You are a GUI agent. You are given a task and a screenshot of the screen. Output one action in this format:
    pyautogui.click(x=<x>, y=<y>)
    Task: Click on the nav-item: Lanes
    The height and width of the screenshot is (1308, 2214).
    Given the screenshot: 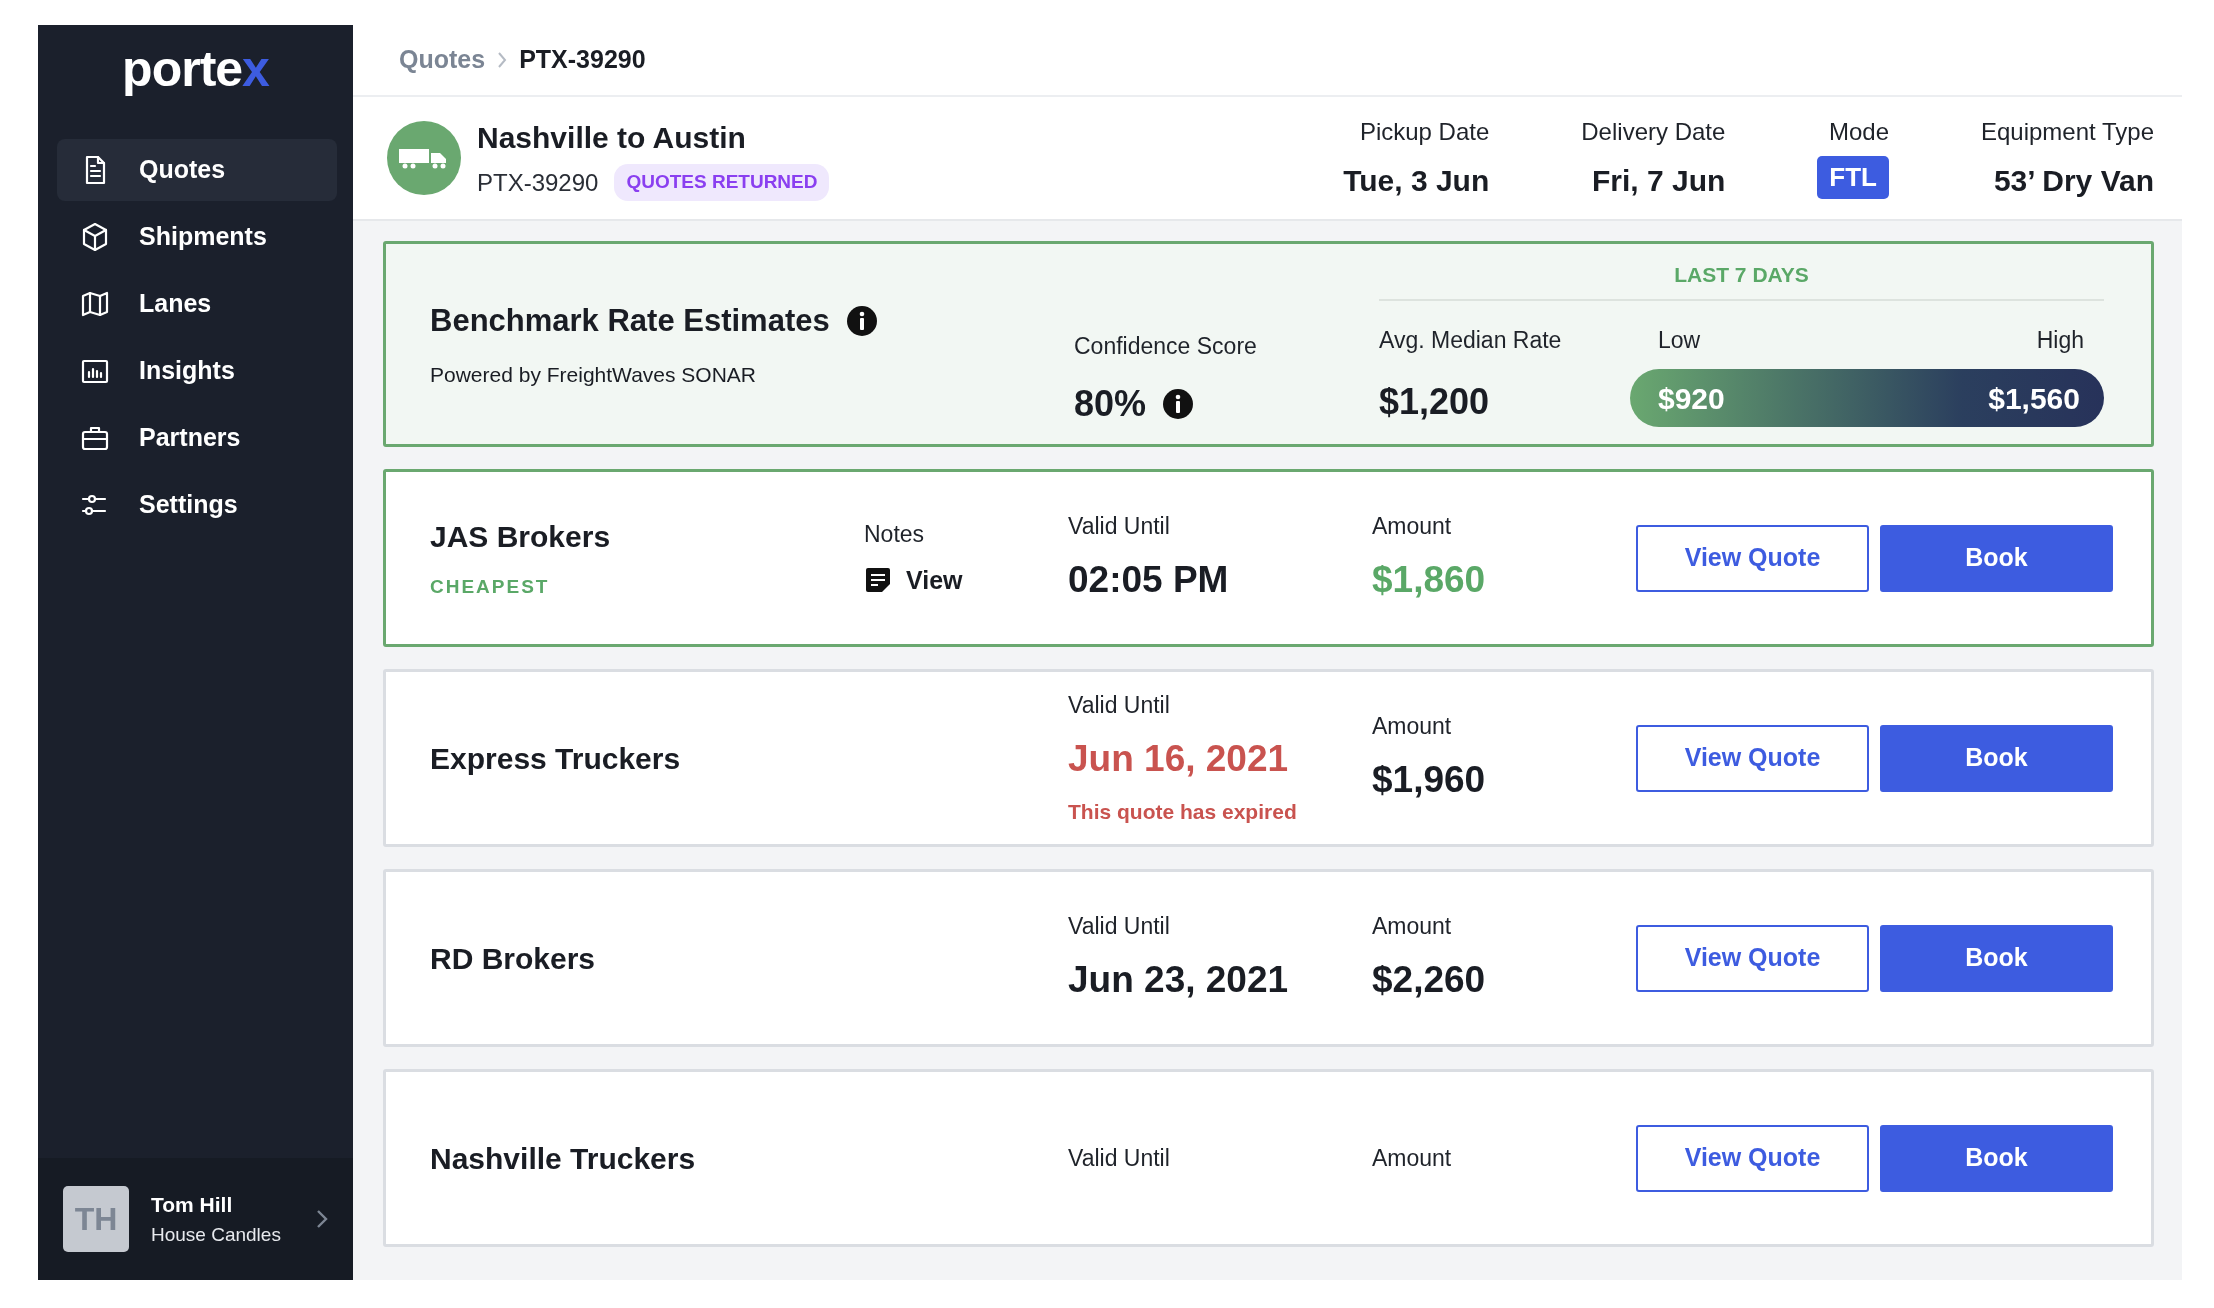 What is the action you would take?
    pyautogui.click(x=197, y=304)
    